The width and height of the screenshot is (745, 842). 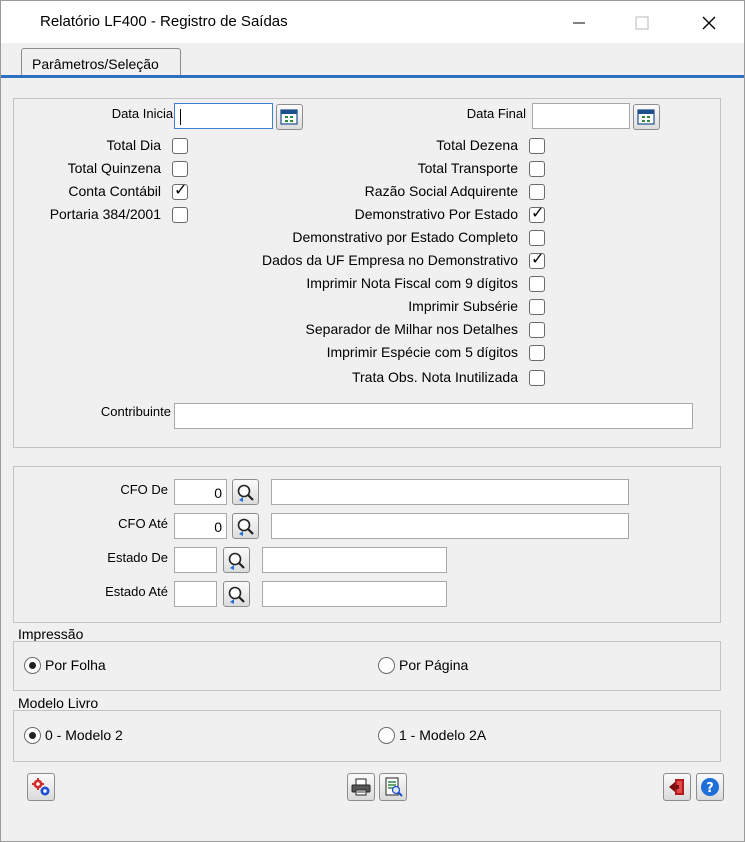 I want to click on separador-milhar-checkbox, so click(x=537, y=330).